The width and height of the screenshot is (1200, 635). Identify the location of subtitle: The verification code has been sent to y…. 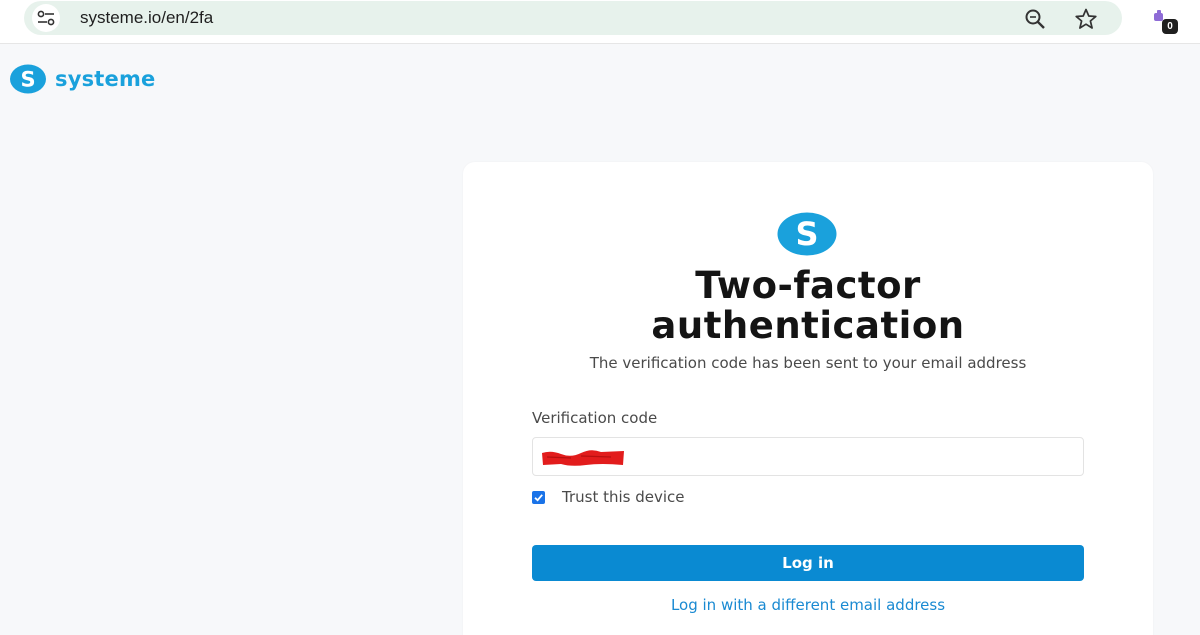
(808, 363).